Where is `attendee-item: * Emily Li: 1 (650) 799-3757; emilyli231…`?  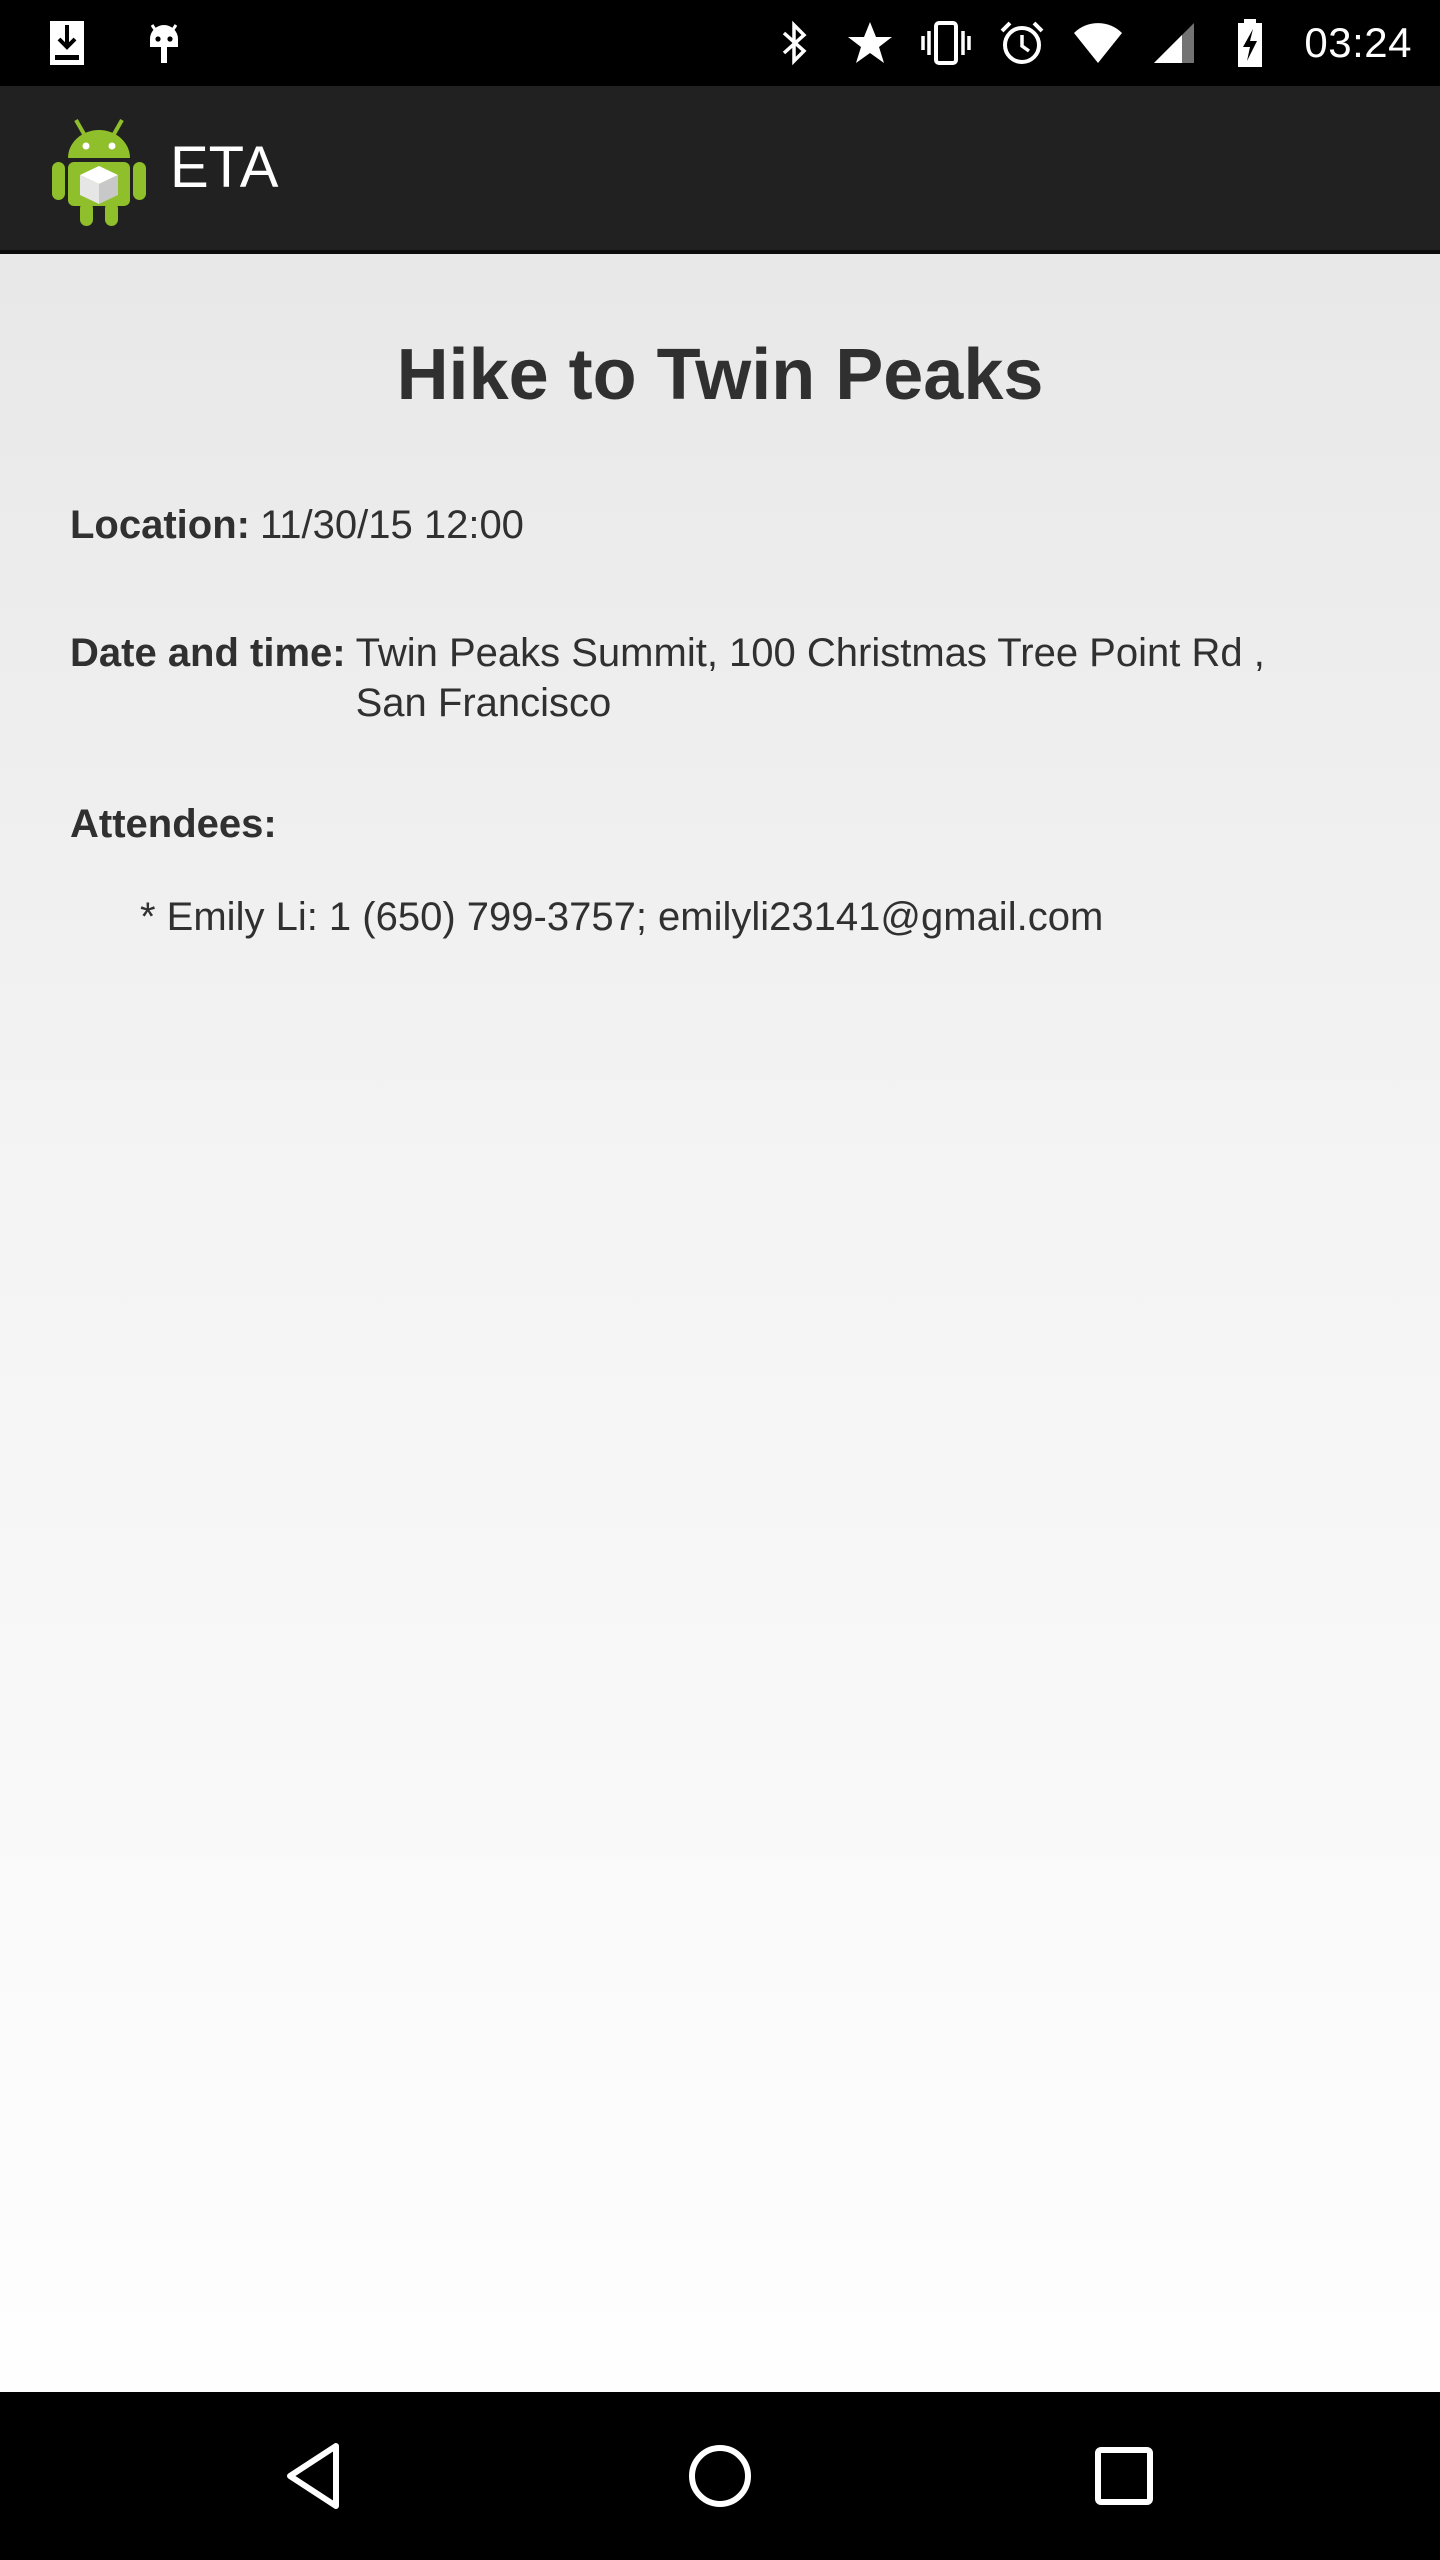 attendee-item: * Emily Li: 1 (650) 799-3757; emilyli231… is located at coordinates (622, 917).